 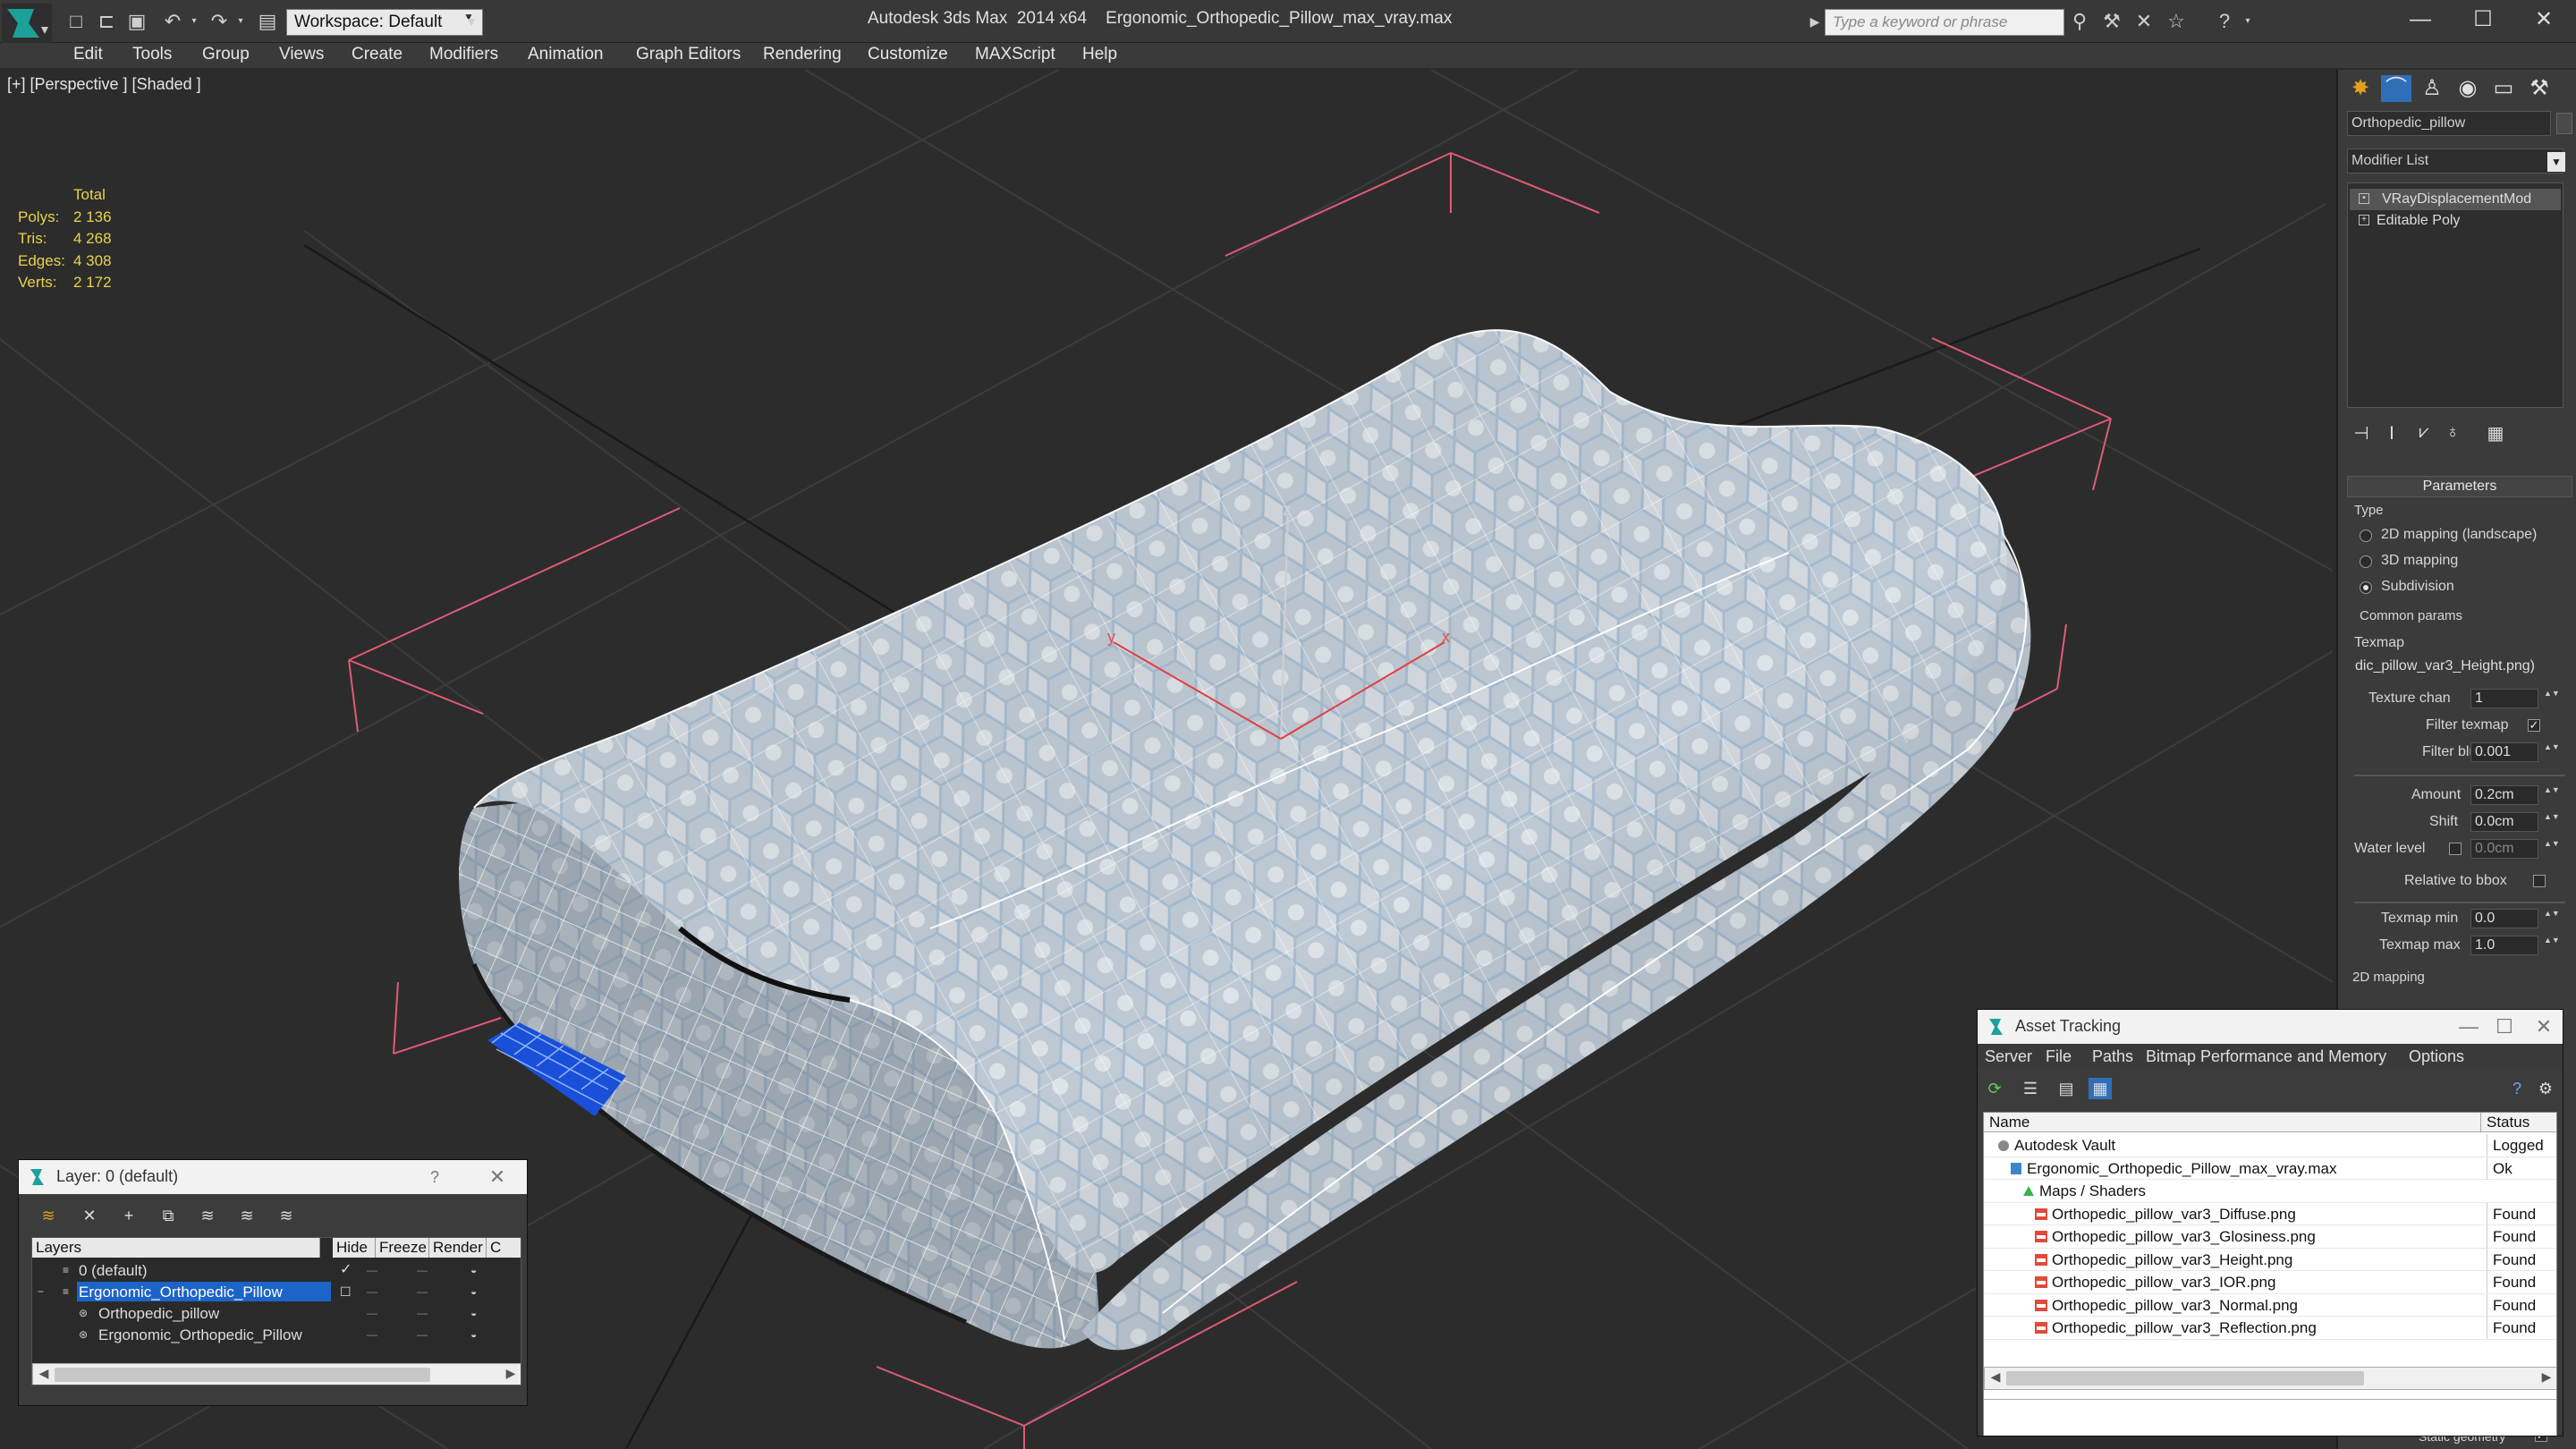 I want to click on asset-menu-options: Options, so click(x=2436, y=1056).